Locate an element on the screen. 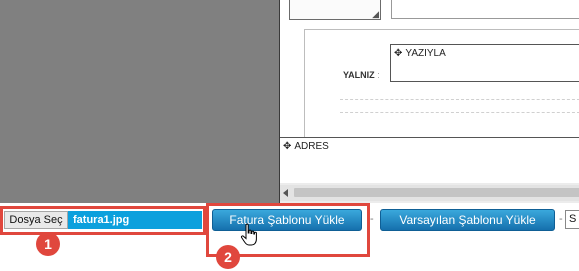  scroll-thumb is located at coordinates (436, 192).